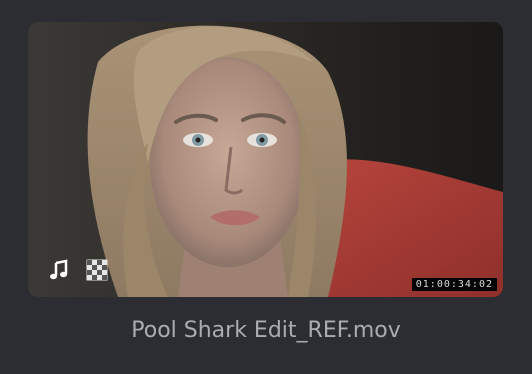 The image size is (532, 374). I want to click on checkerboard-alpha-icon, so click(97, 270).